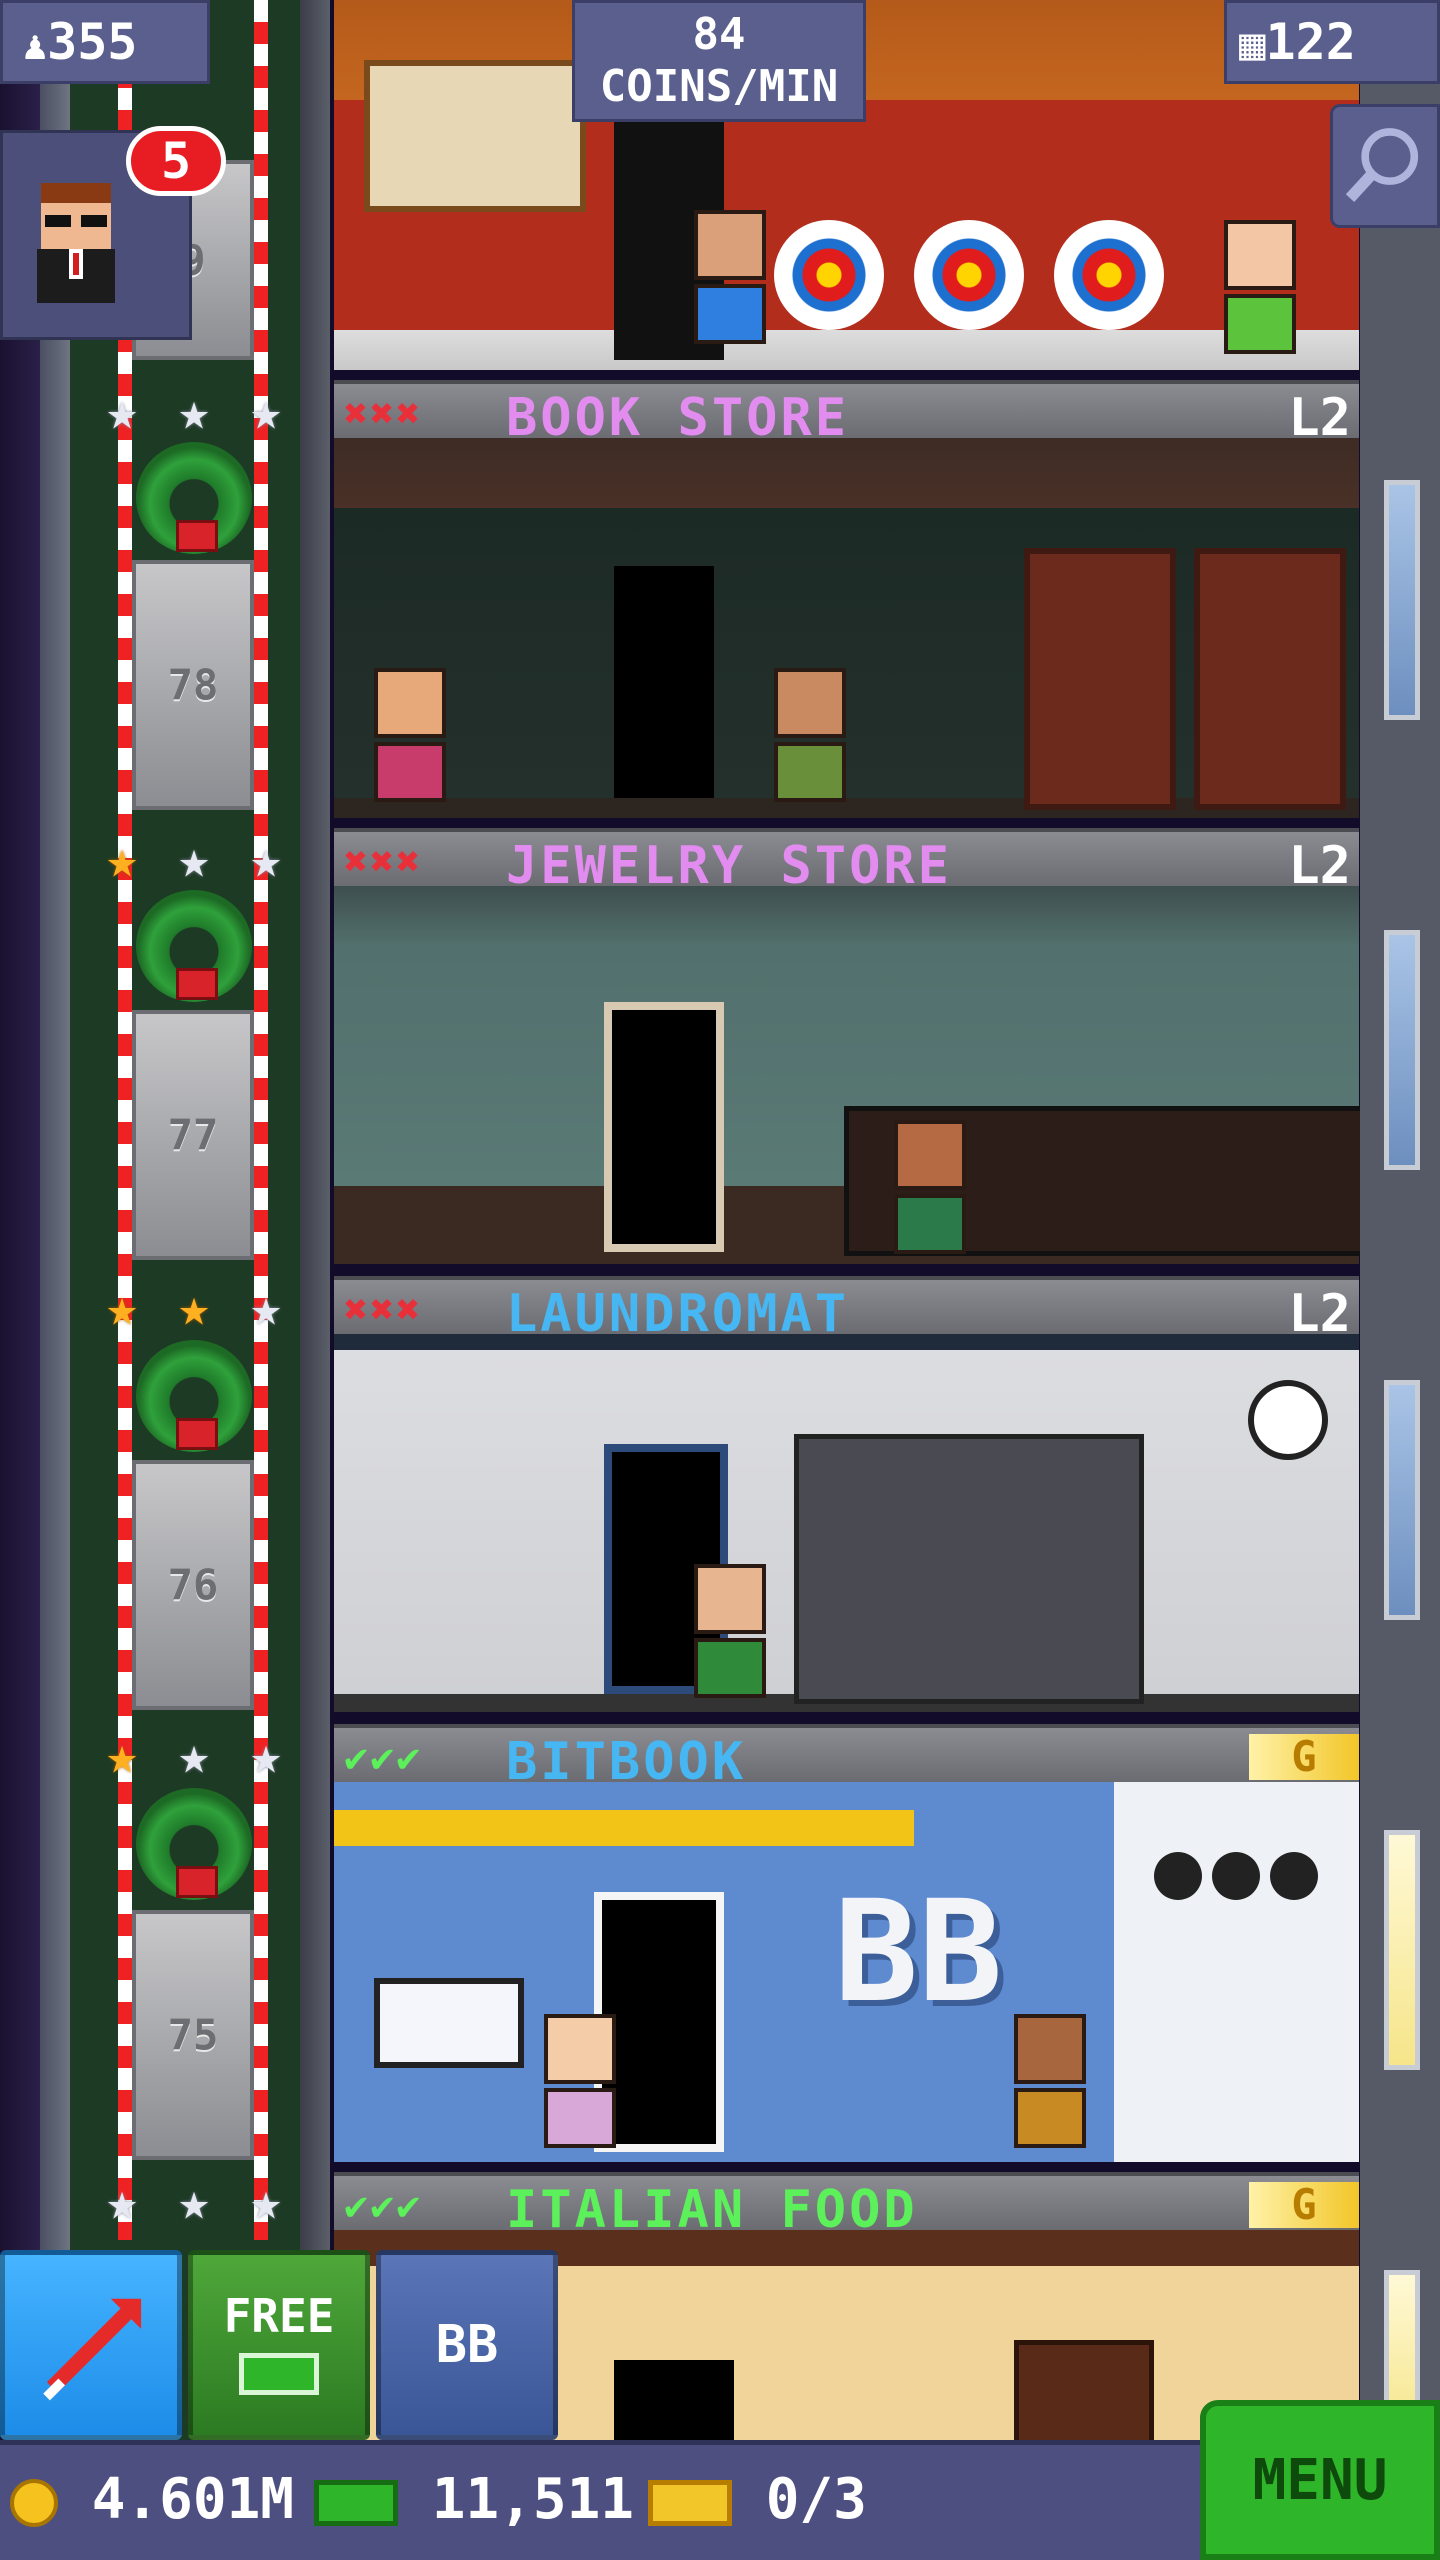 This screenshot has width=1440, height=2560. I want to click on floor-counter: ▦122, so click(1332, 42).